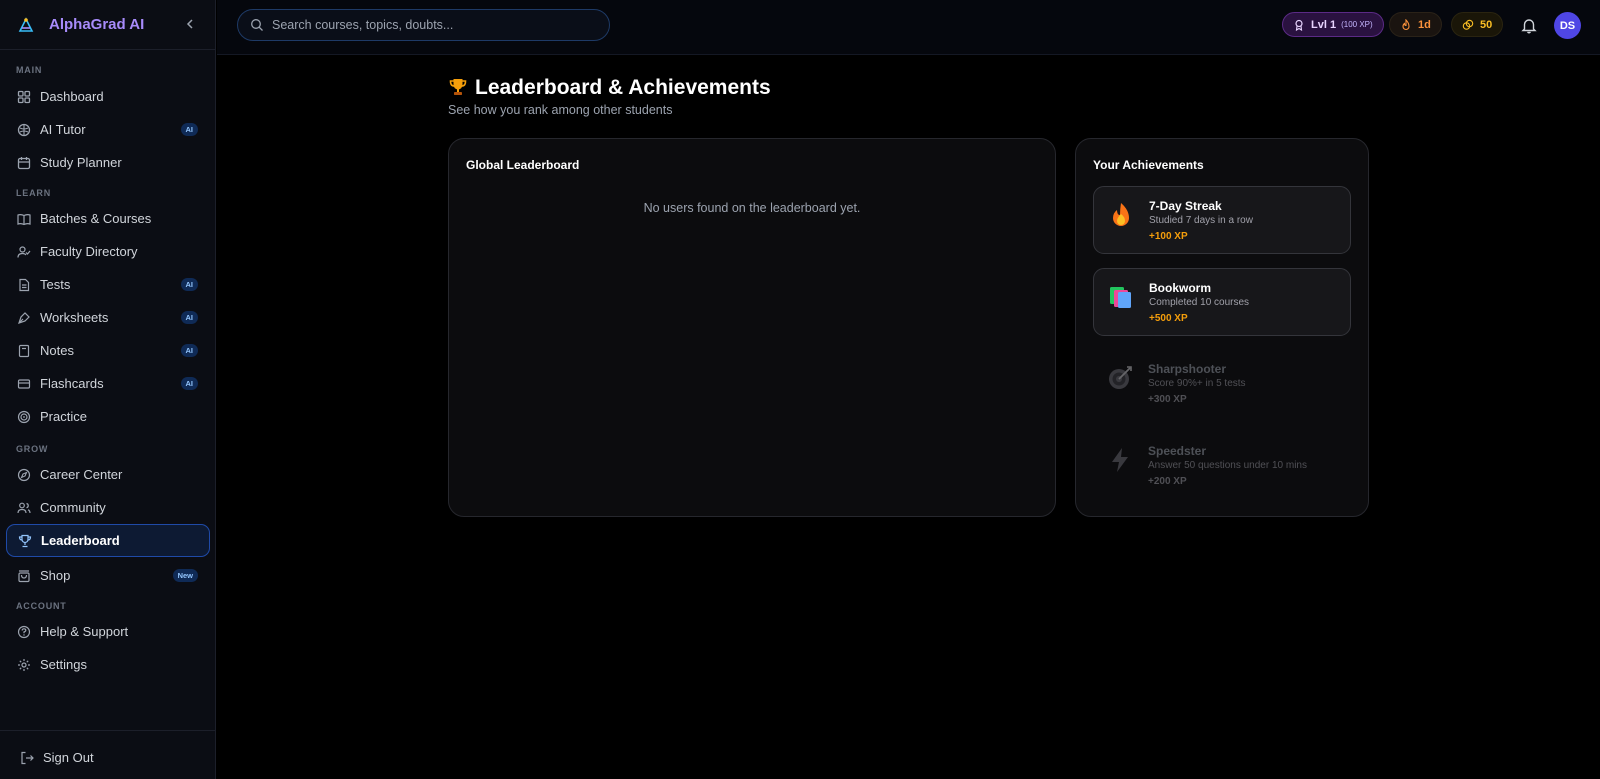 This screenshot has height=779, width=1600. I want to click on sidebar-item-batches-courses: Batches & Courses, so click(108, 218).